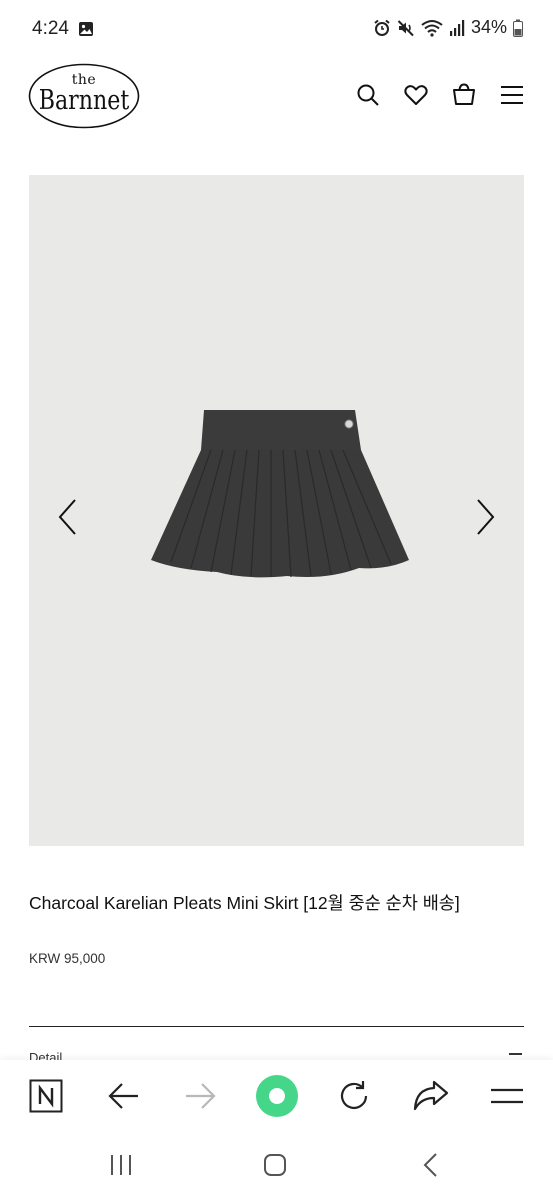 Image resolution: width=553 pixels, height=1200 pixels. What do you see at coordinates (354, 1096) in the screenshot?
I see `refresh-icon` at bounding box center [354, 1096].